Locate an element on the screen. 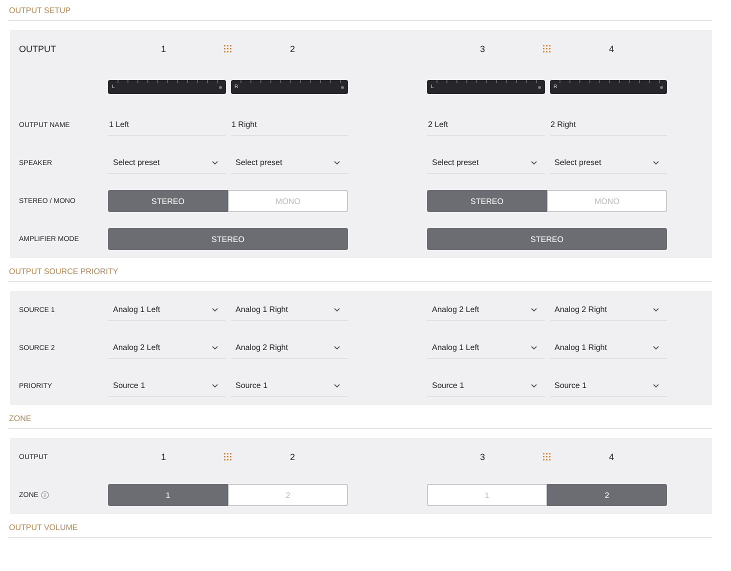  text-field: 2 Left is located at coordinates (485, 125).